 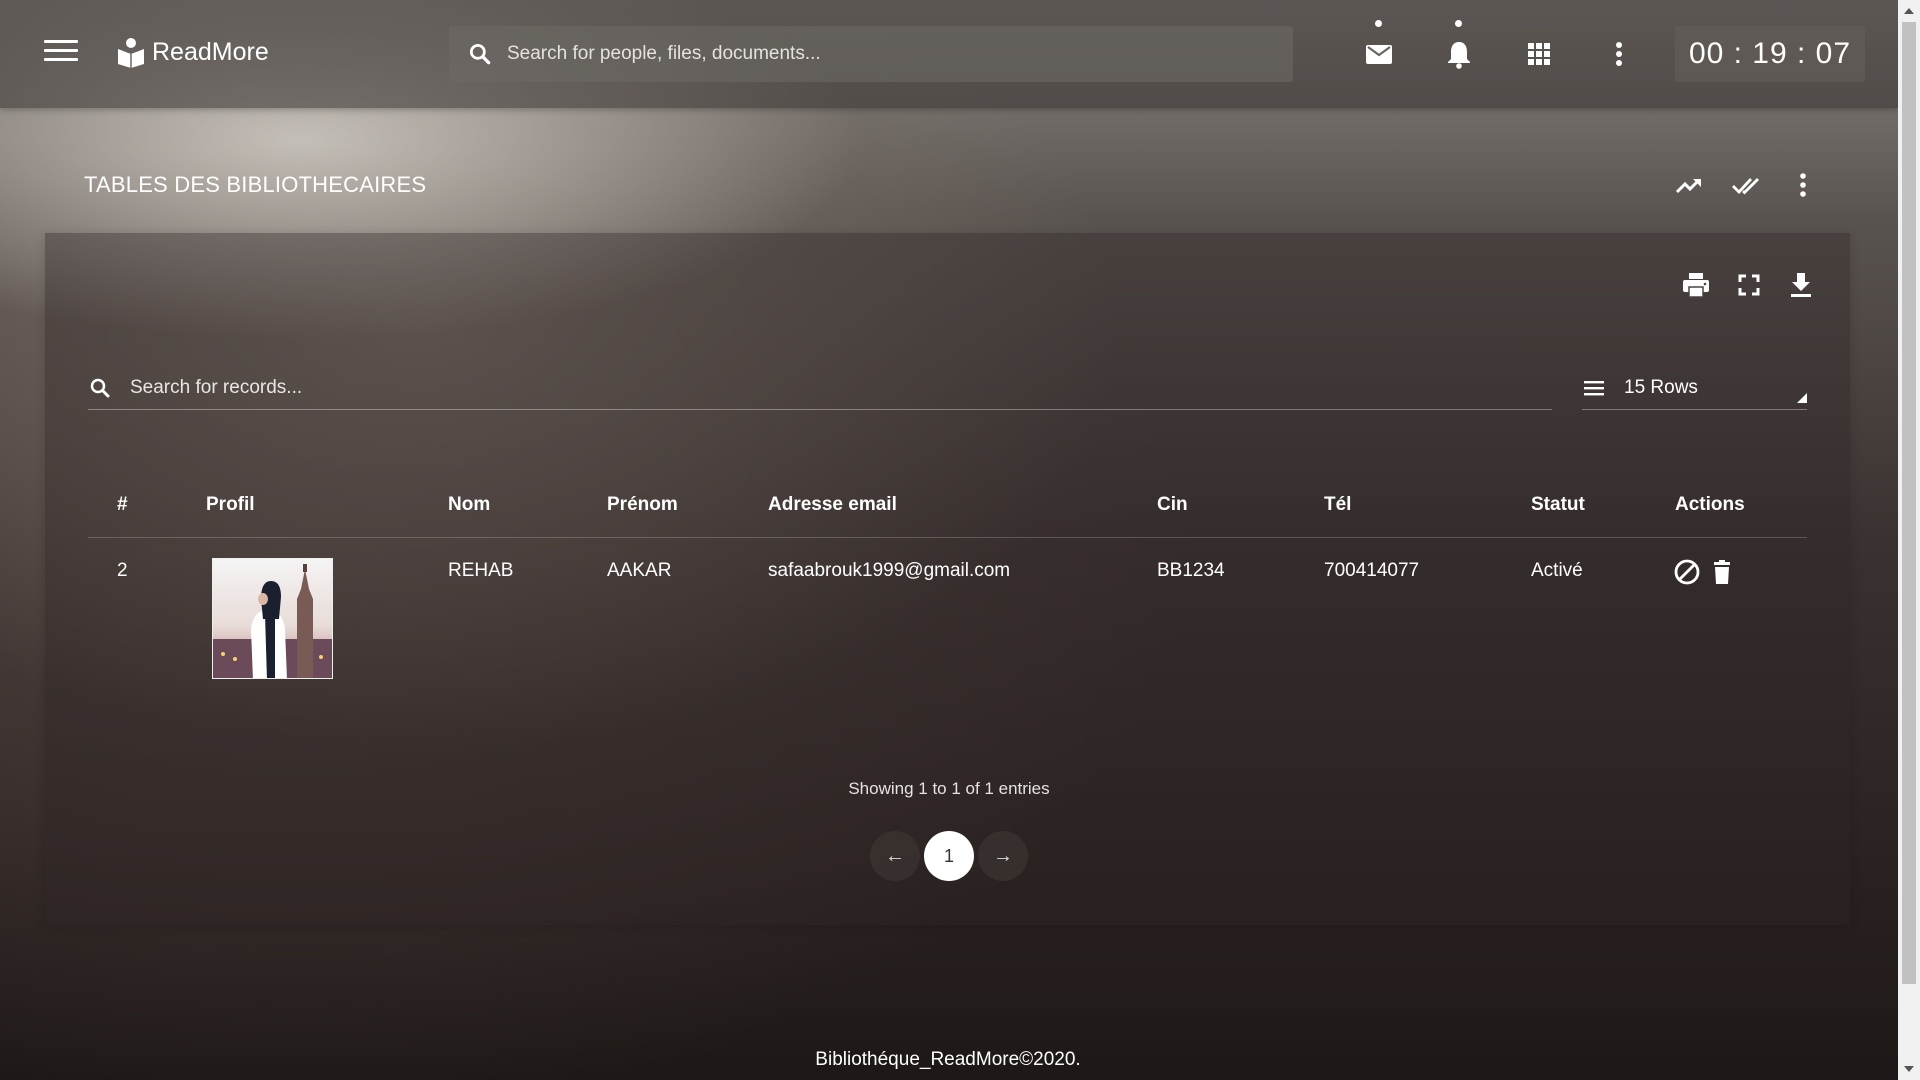 I want to click on records-search, so click(x=820, y=388).